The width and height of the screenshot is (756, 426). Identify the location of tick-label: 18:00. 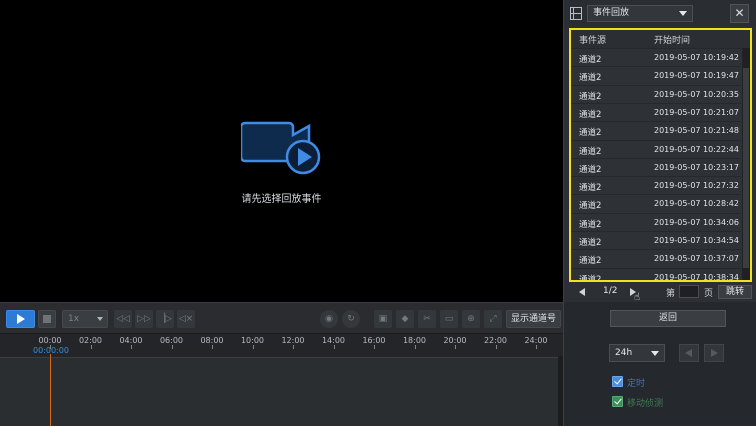
(414, 340).